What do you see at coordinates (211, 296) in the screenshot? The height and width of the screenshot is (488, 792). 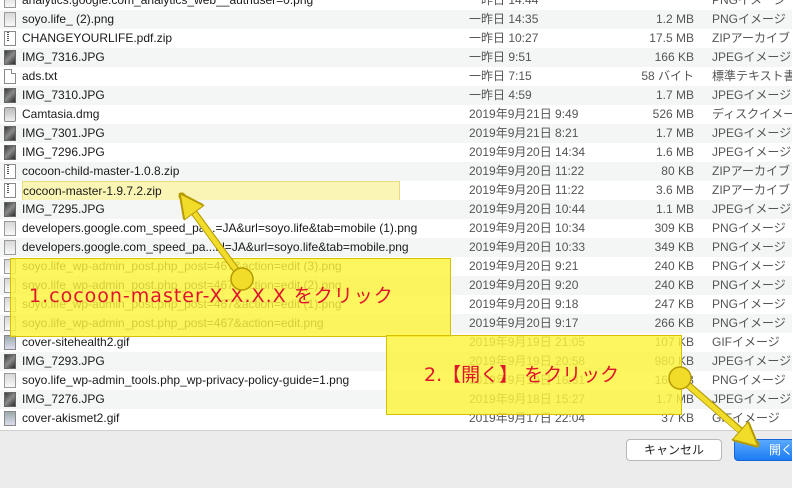 I see `annotation-callout-step1-text: 1.cocoon-master-X.X.X.X をクリック` at bounding box center [211, 296].